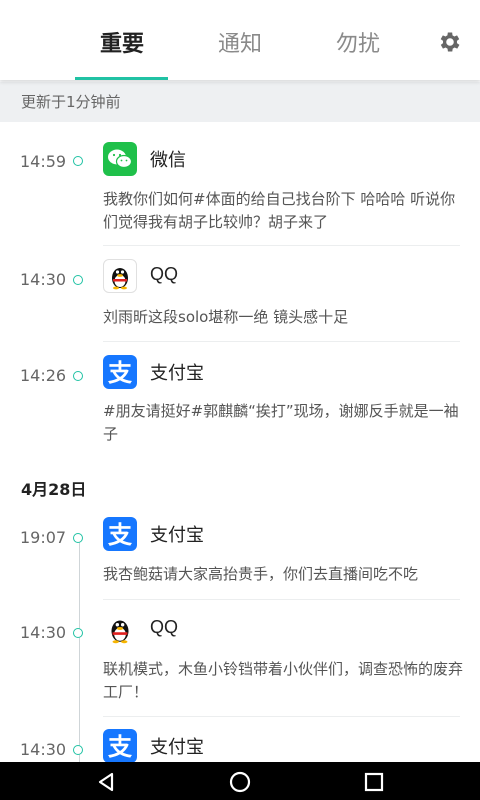  What do you see at coordinates (358, 42) in the screenshot?
I see `tab-do-not-disturb: 勿扰` at bounding box center [358, 42].